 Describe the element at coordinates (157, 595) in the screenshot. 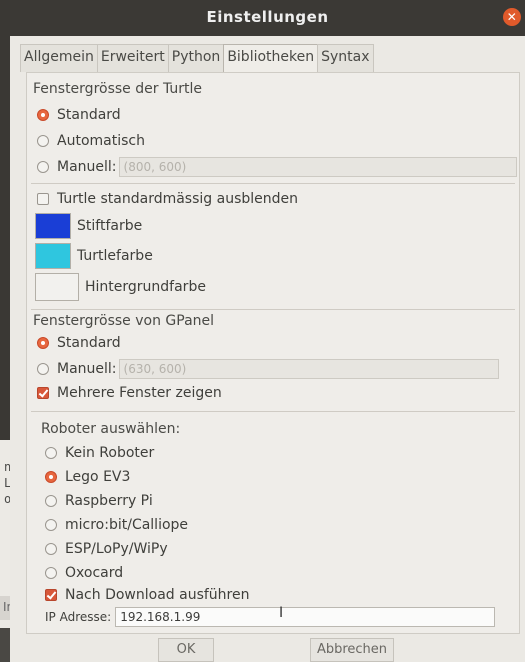

I see `option-label: Nach Download ausführen` at that location.